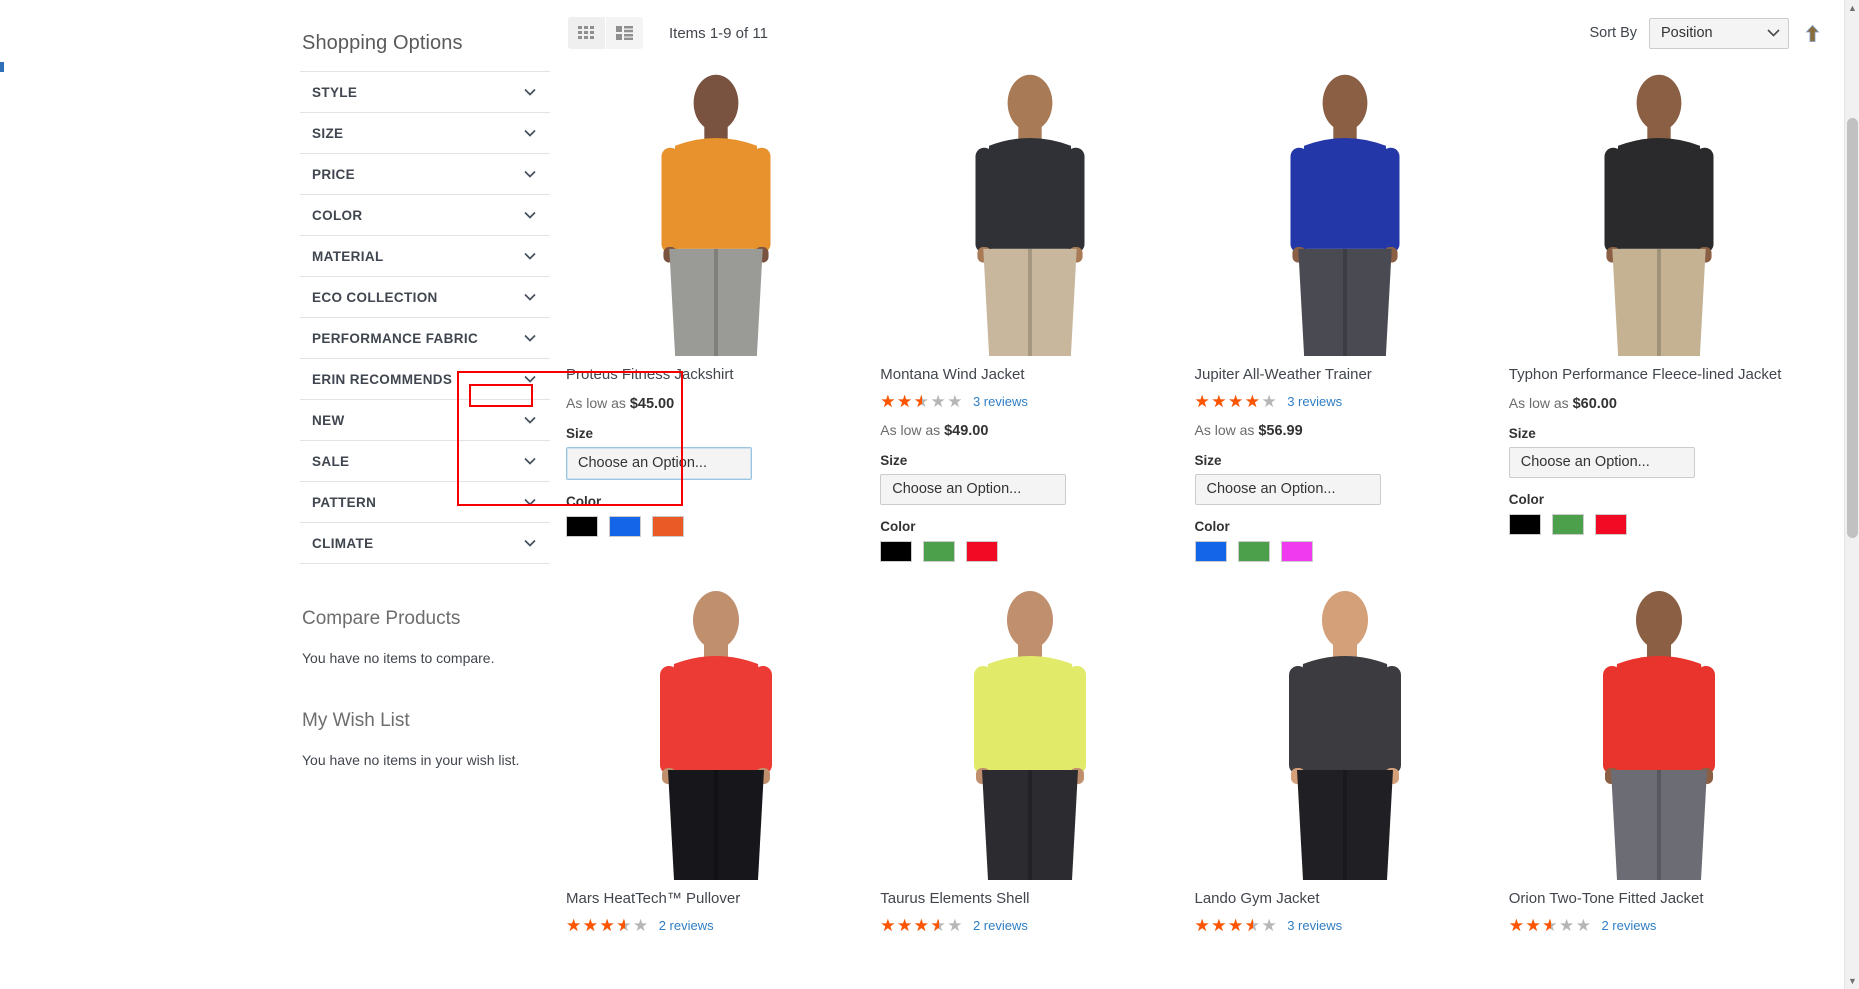 The image size is (1859, 989). I want to click on filter-item-new: NEW, so click(425, 420).